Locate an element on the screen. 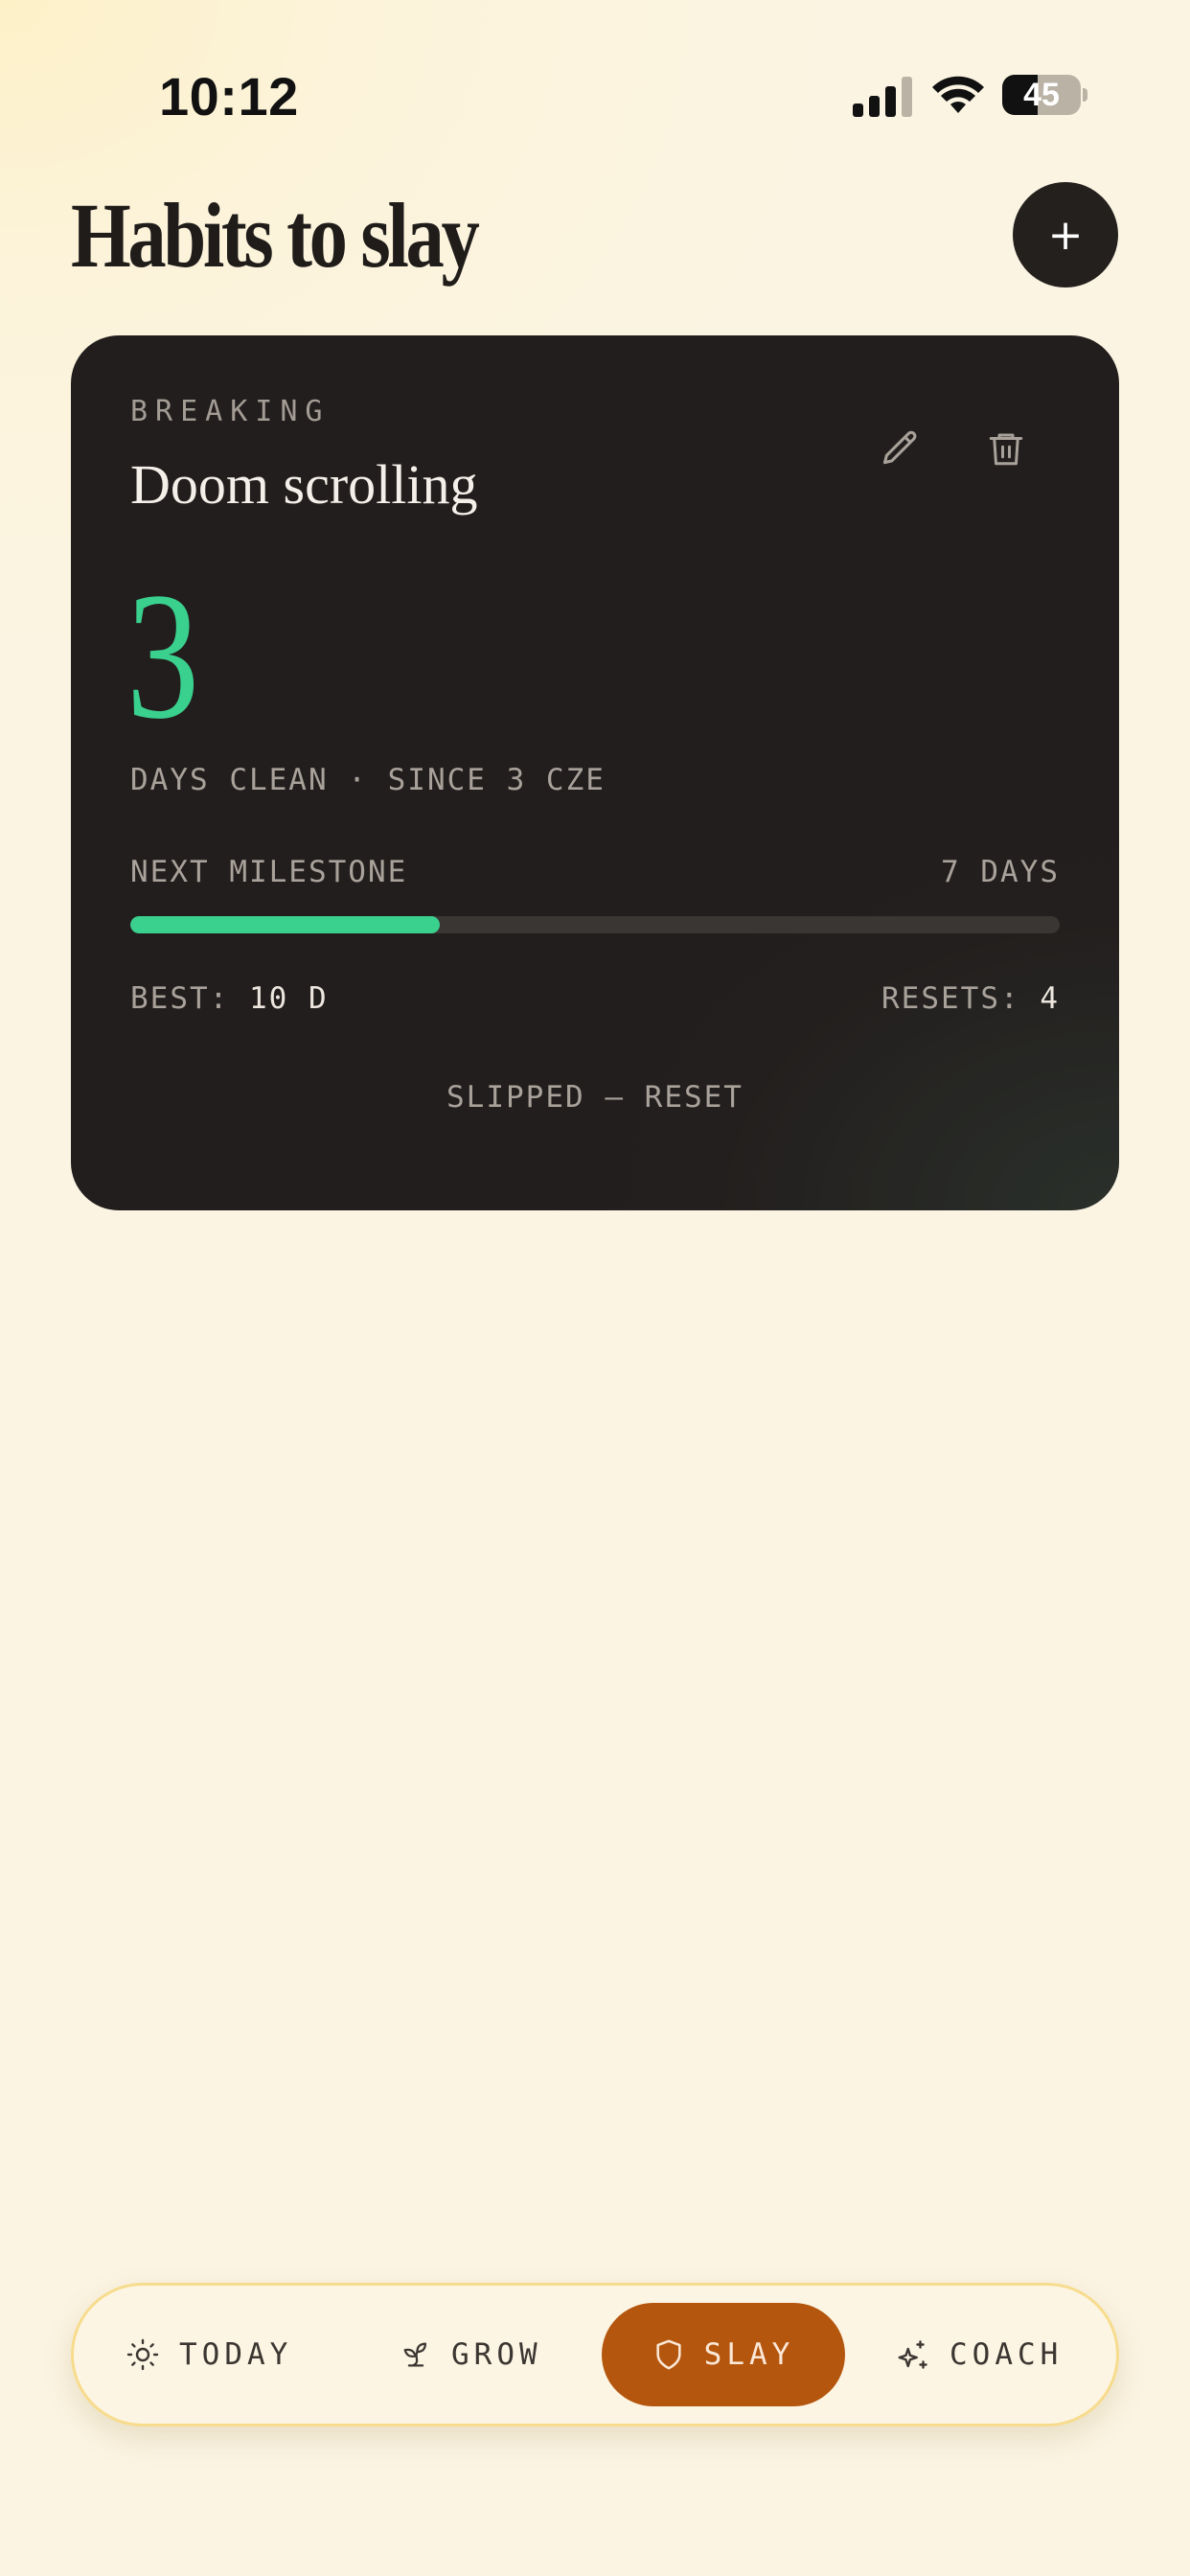 The image size is (1190, 2576). streak-count: 3 is located at coordinates (163, 656).